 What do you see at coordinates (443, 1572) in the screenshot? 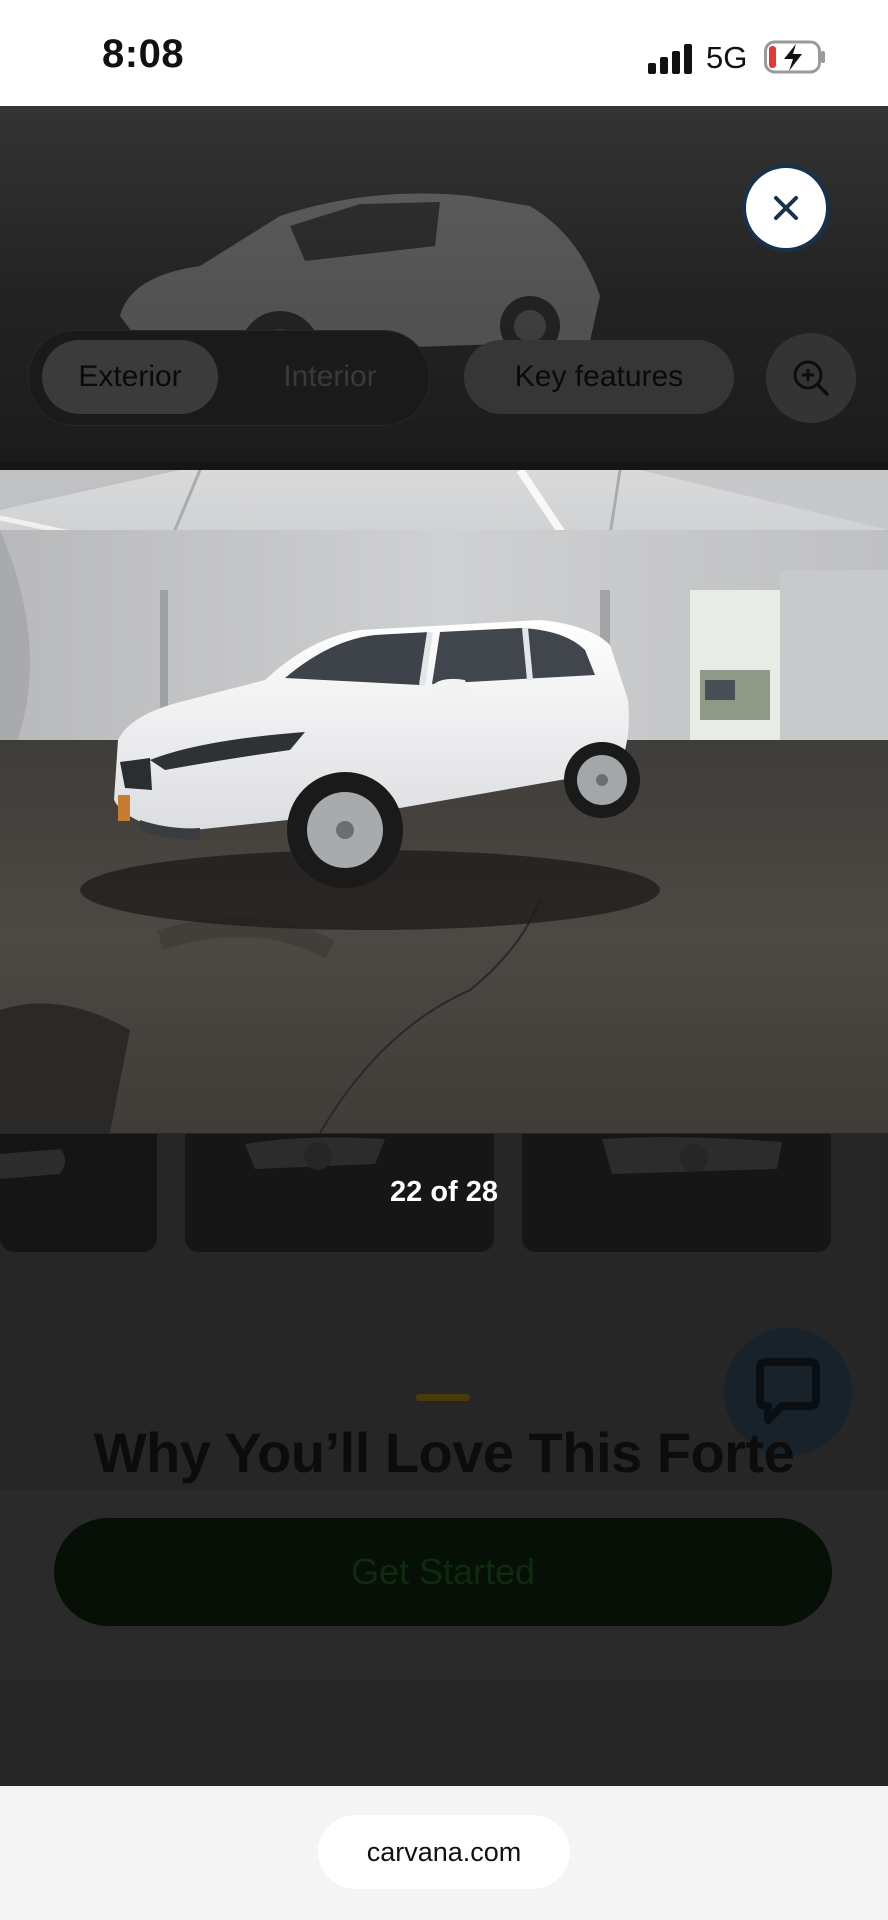
I see `get-started-button: Get Started` at bounding box center [443, 1572].